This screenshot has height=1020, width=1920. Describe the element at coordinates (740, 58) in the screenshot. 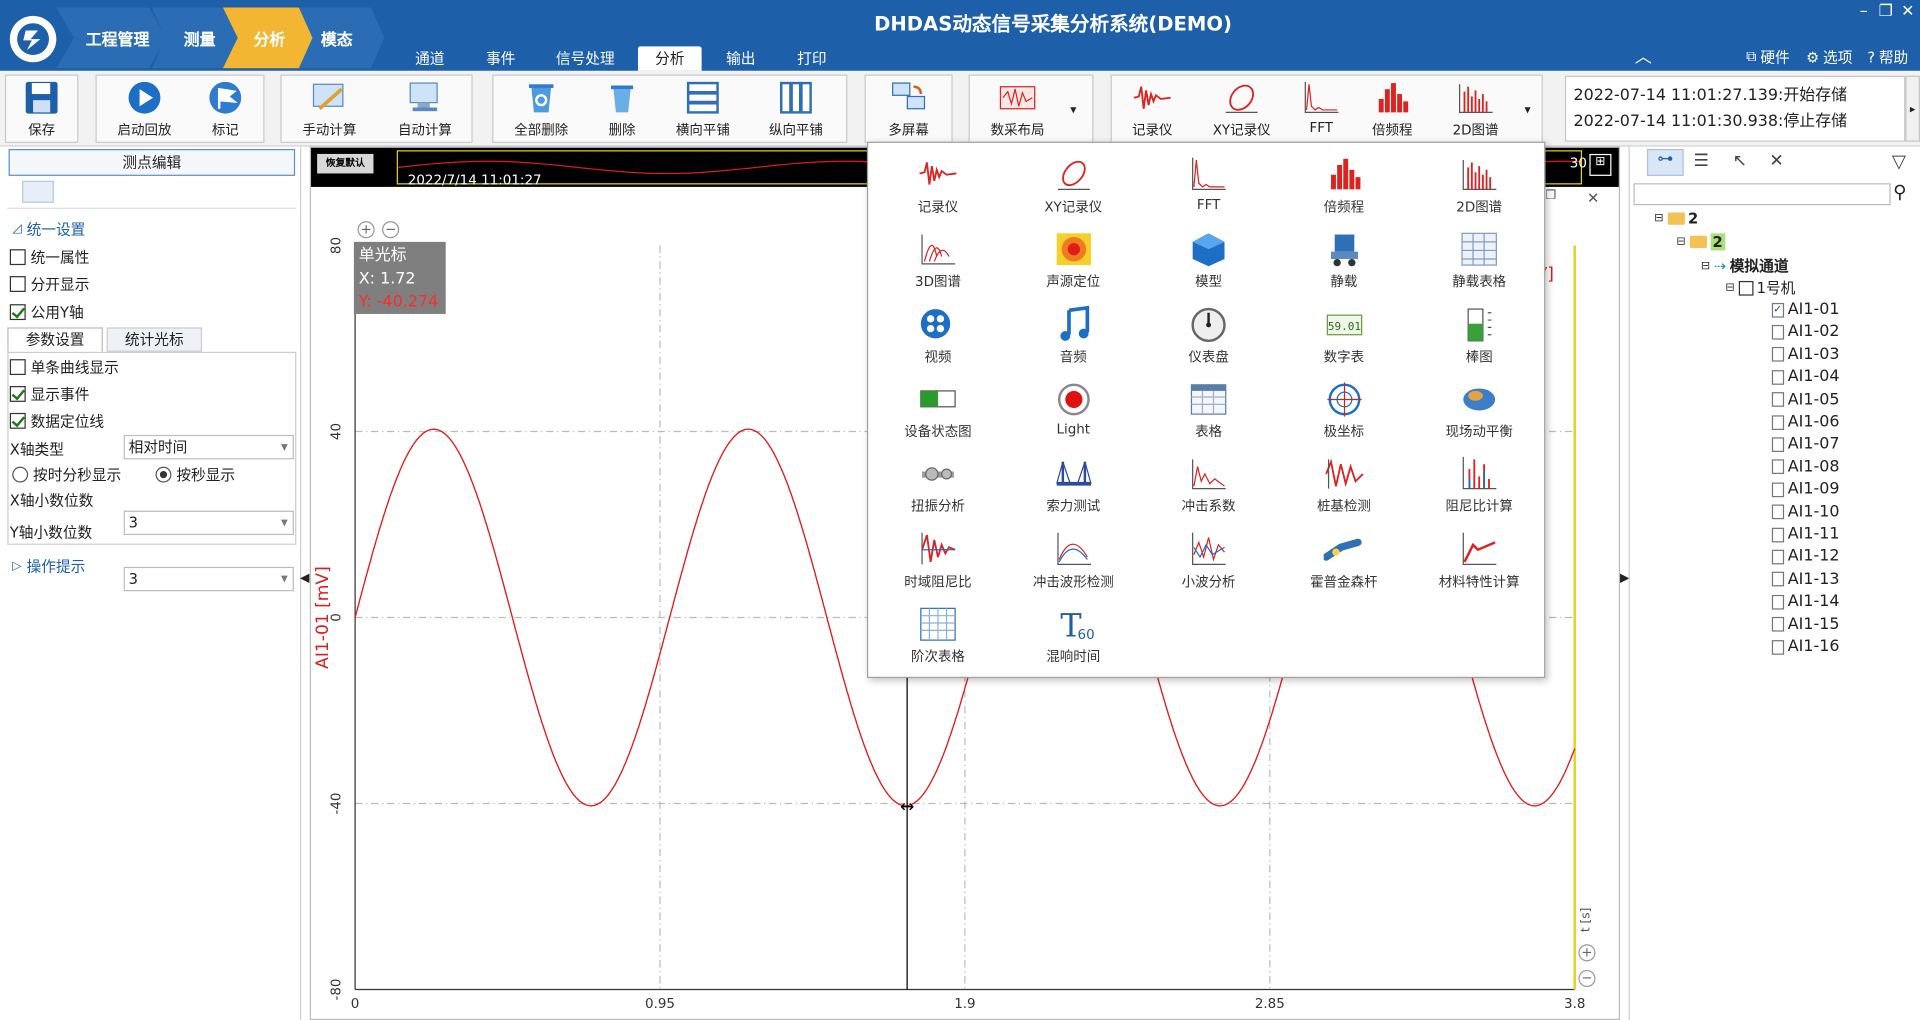

I see `tab-output: 输出` at that location.